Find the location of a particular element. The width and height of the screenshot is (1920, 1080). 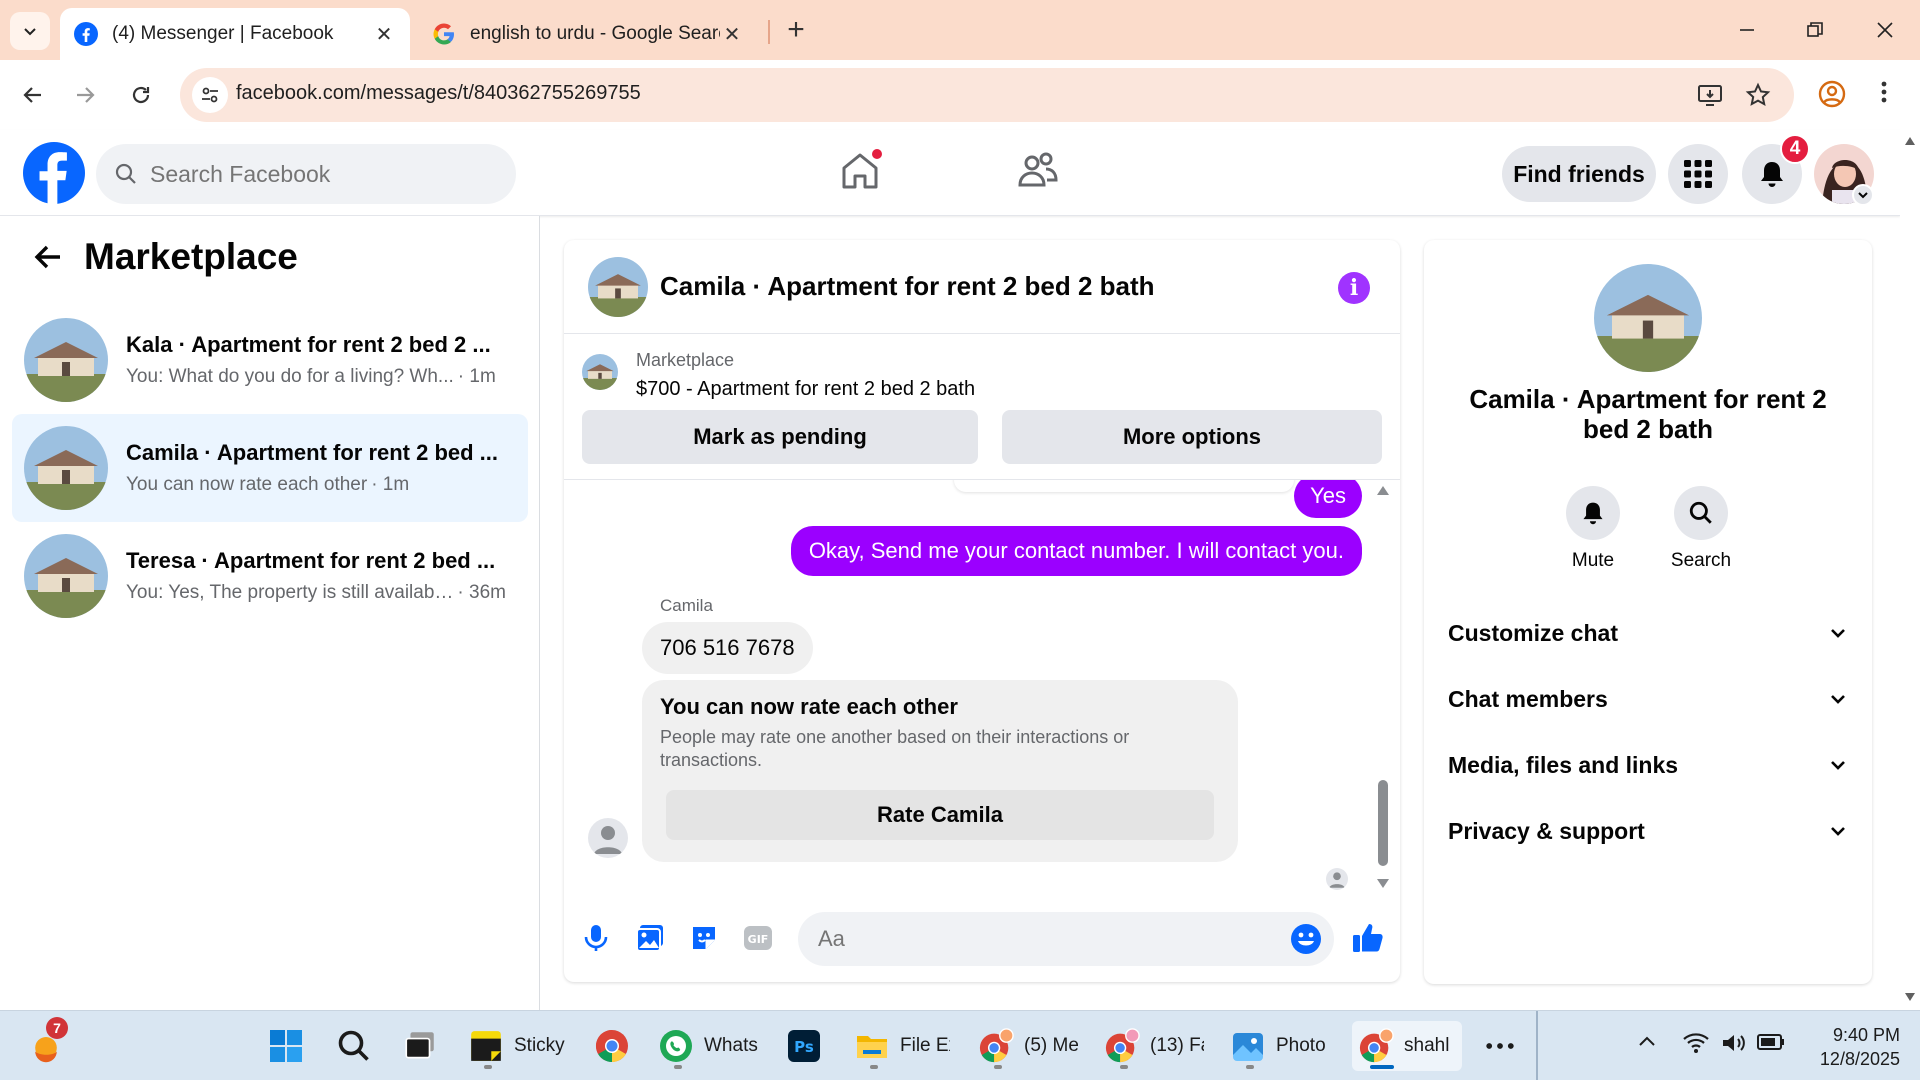

facebook-logo is located at coordinates (54, 173).